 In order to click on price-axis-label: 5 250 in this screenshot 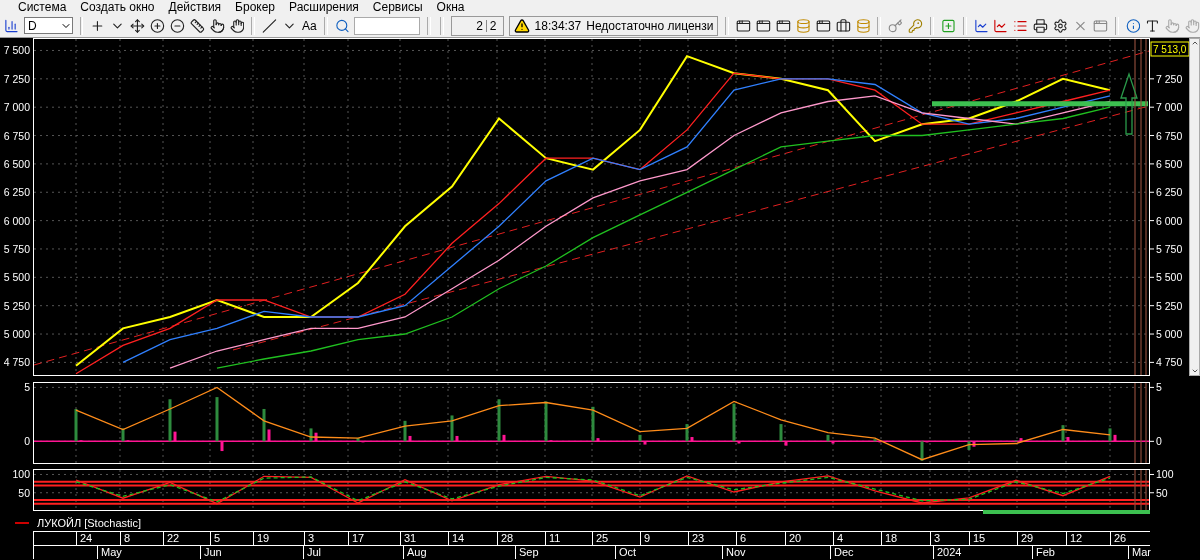, I will do `click(16, 305)`.